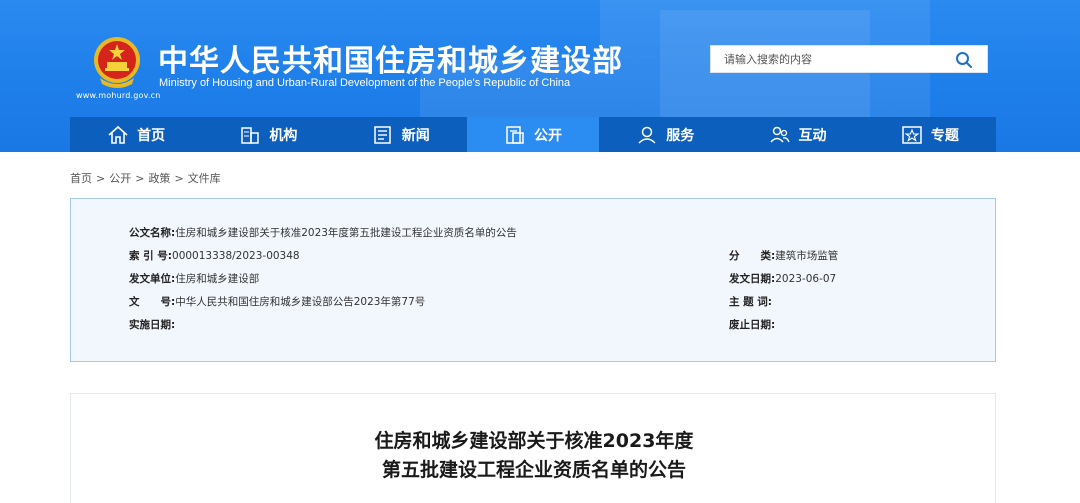  Describe the element at coordinates (831, 59) in the screenshot. I see `search-input` at that location.